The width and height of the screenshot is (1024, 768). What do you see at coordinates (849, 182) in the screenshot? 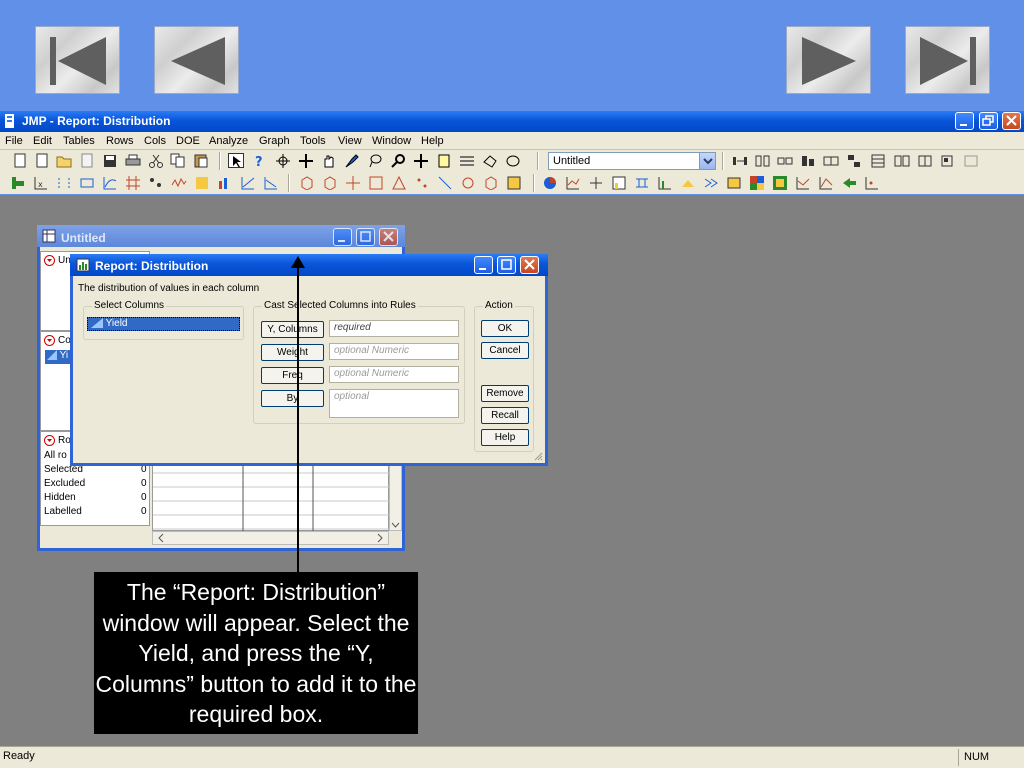
I see `back-arrow-icon` at bounding box center [849, 182].